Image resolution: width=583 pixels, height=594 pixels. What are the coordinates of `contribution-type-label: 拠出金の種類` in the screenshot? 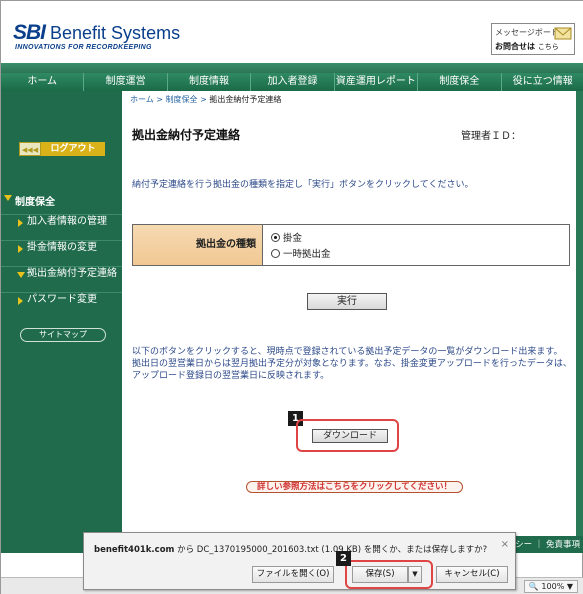 It's located at (198, 245).